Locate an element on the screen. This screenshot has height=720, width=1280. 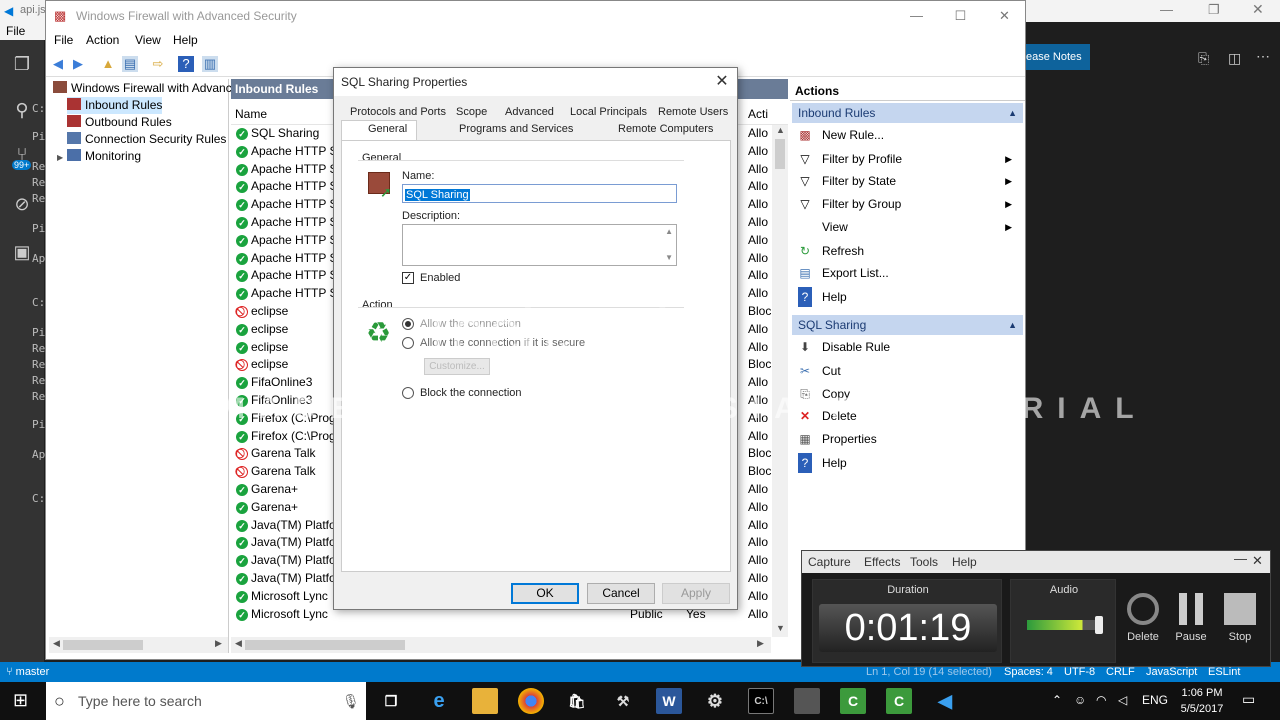
start-button: ⊞ is located at coordinates (20, 700).